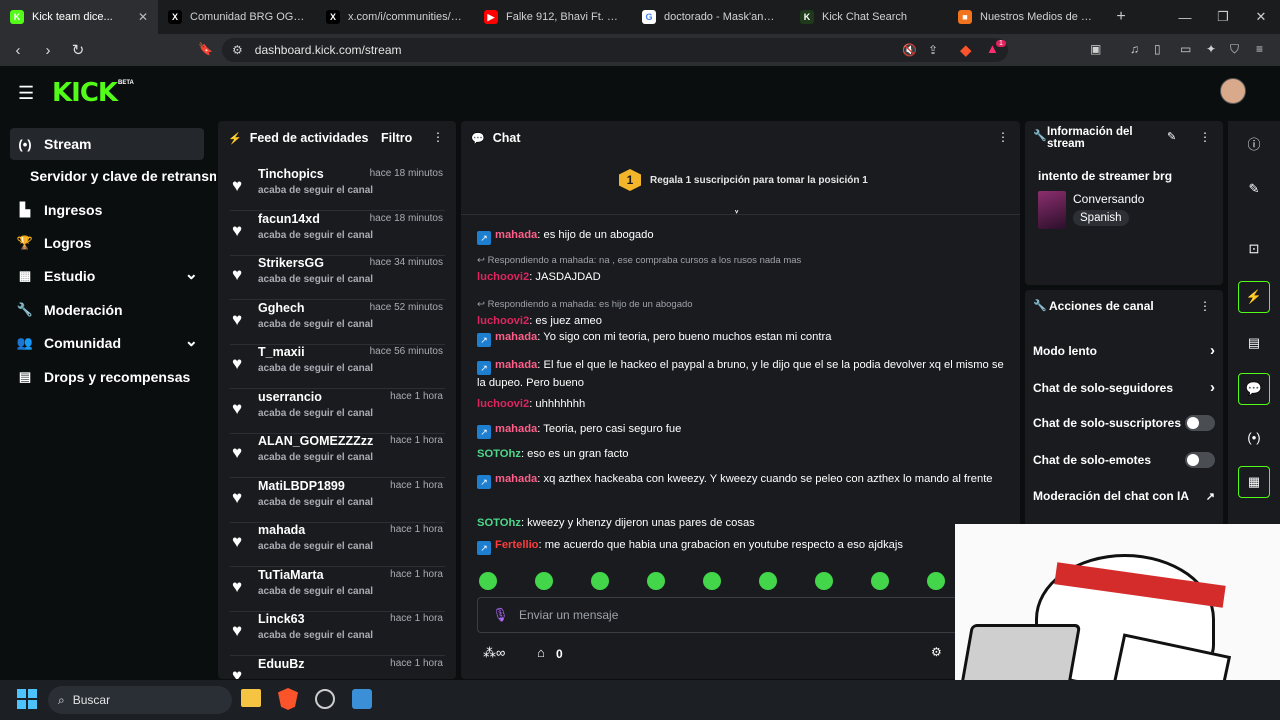 The width and height of the screenshot is (1280, 720). What do you see at coordinates (1211, 49) in the screenshot?
I see `leo-icon: ✦` at bounding box center [1211, 49].